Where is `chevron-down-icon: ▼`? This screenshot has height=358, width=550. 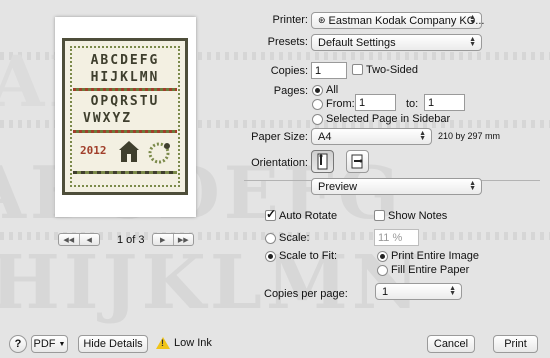
chevron-down-icon: ▼ is located at coordinates (62, 344).